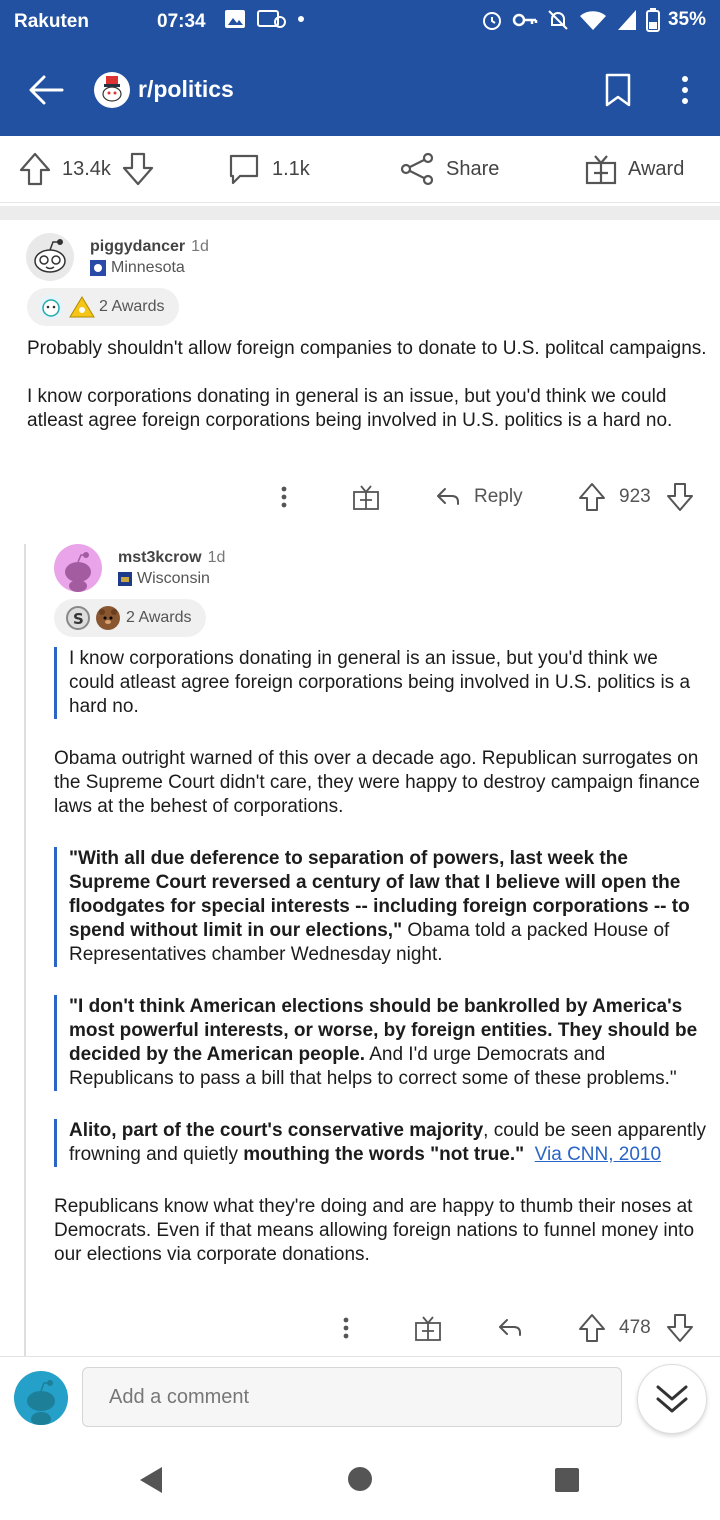 The height and width of the screenshot is (1520, 720). Describe the element at coordinates (360, 169) in the screenshot. I see `post-action-bar: 13.4k 1.1k Share Award` at that location.